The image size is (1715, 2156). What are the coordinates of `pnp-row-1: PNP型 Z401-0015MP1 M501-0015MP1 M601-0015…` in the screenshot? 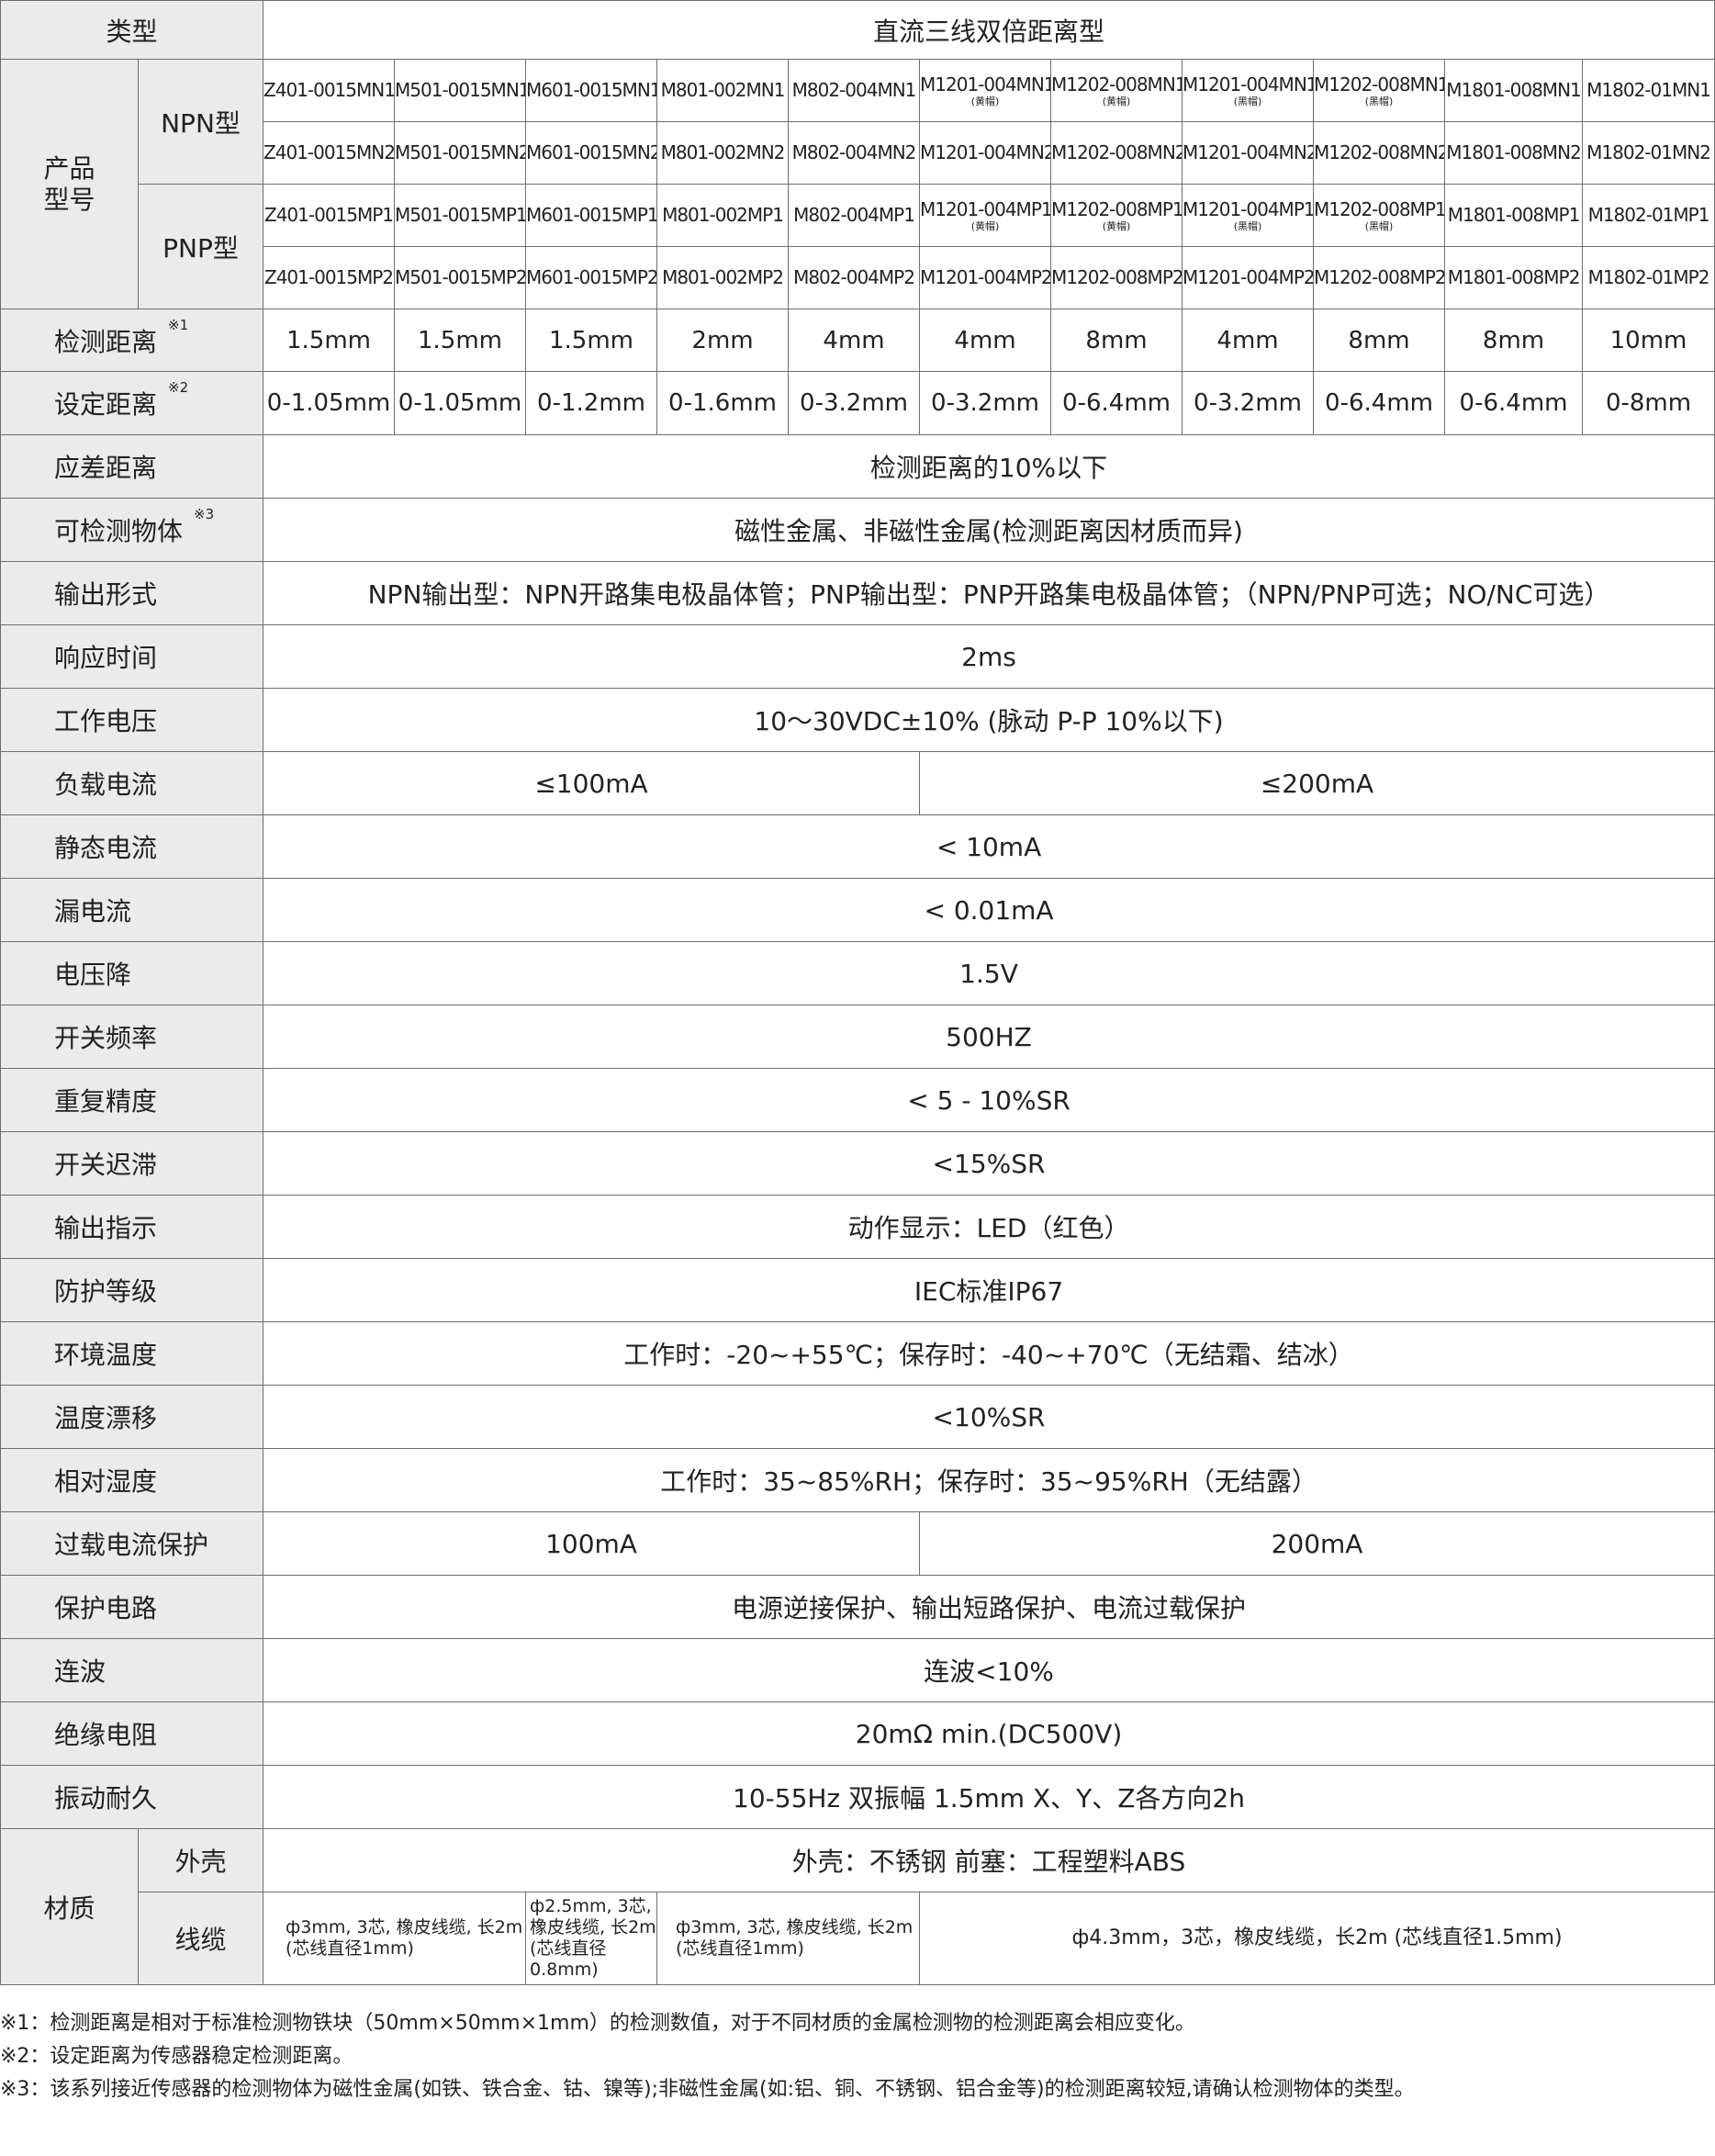 It's located at (858, 247).